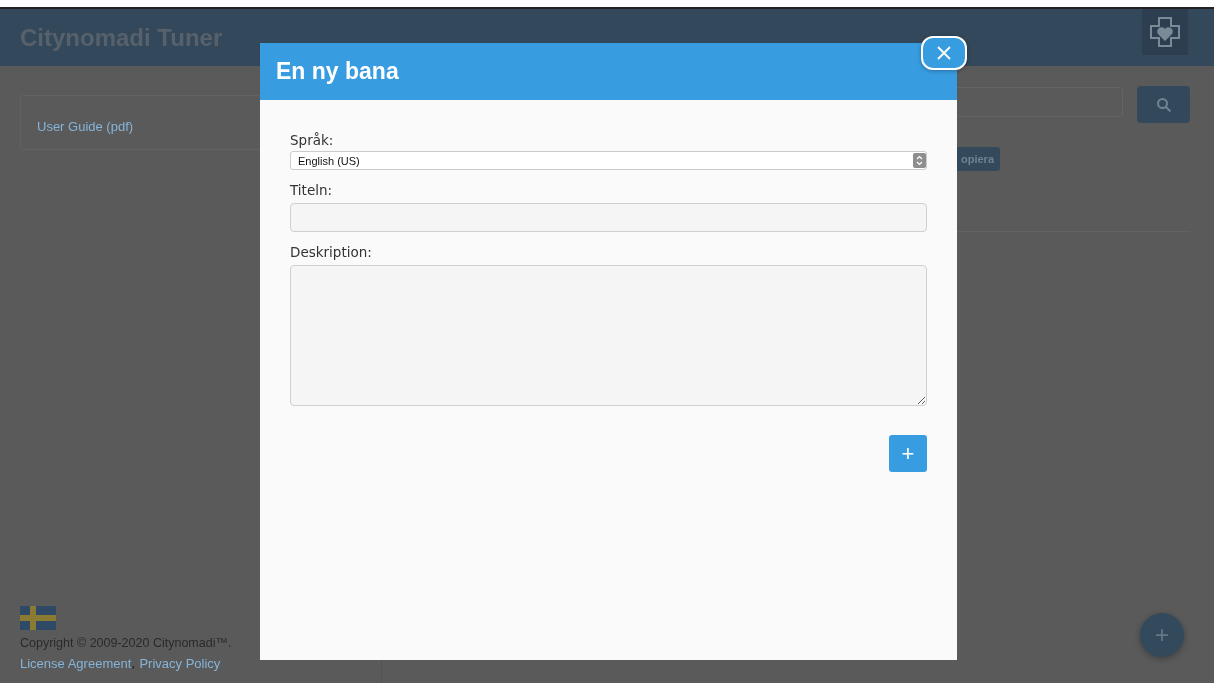 Image resolution: width=1214 pixels, height=683 pixels. I want to click on close-icon, so click(944, 53).